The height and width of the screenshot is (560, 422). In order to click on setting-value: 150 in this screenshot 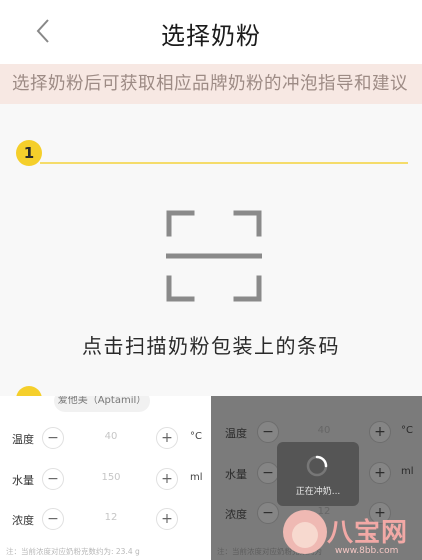, I will do `click(111, 477)`.